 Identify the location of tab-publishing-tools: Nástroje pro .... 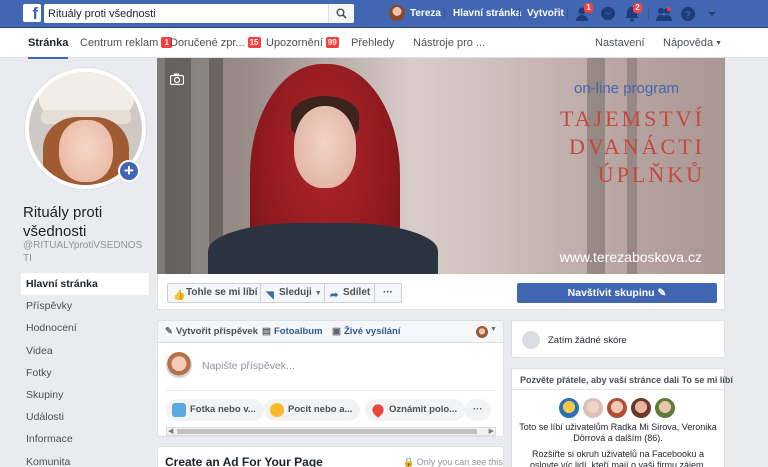
(449, 43).